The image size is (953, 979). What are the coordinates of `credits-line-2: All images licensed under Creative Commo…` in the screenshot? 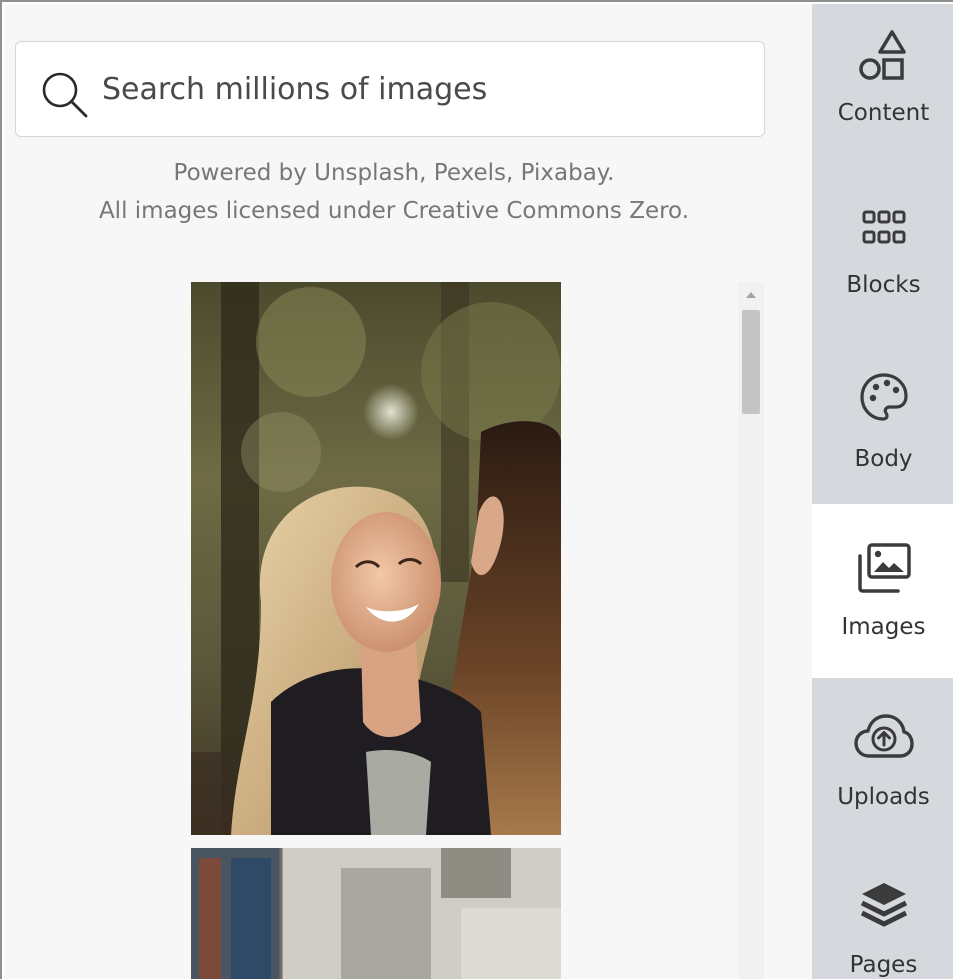 It's located at (394, 211).